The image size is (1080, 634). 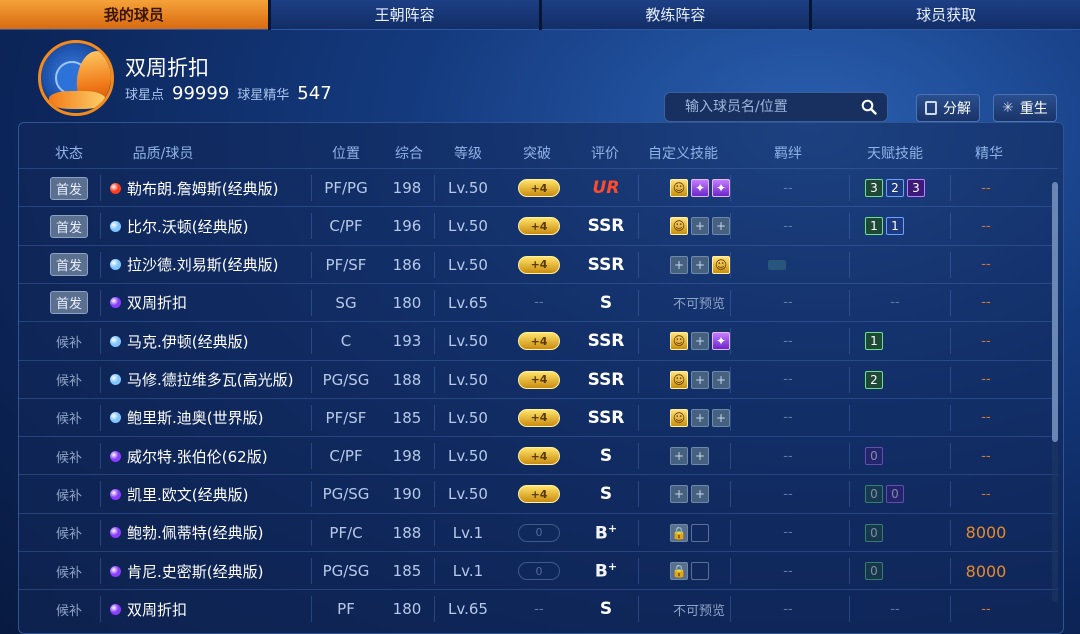 I want to click on rating-cell: SSR, so click(x=606, y=341).